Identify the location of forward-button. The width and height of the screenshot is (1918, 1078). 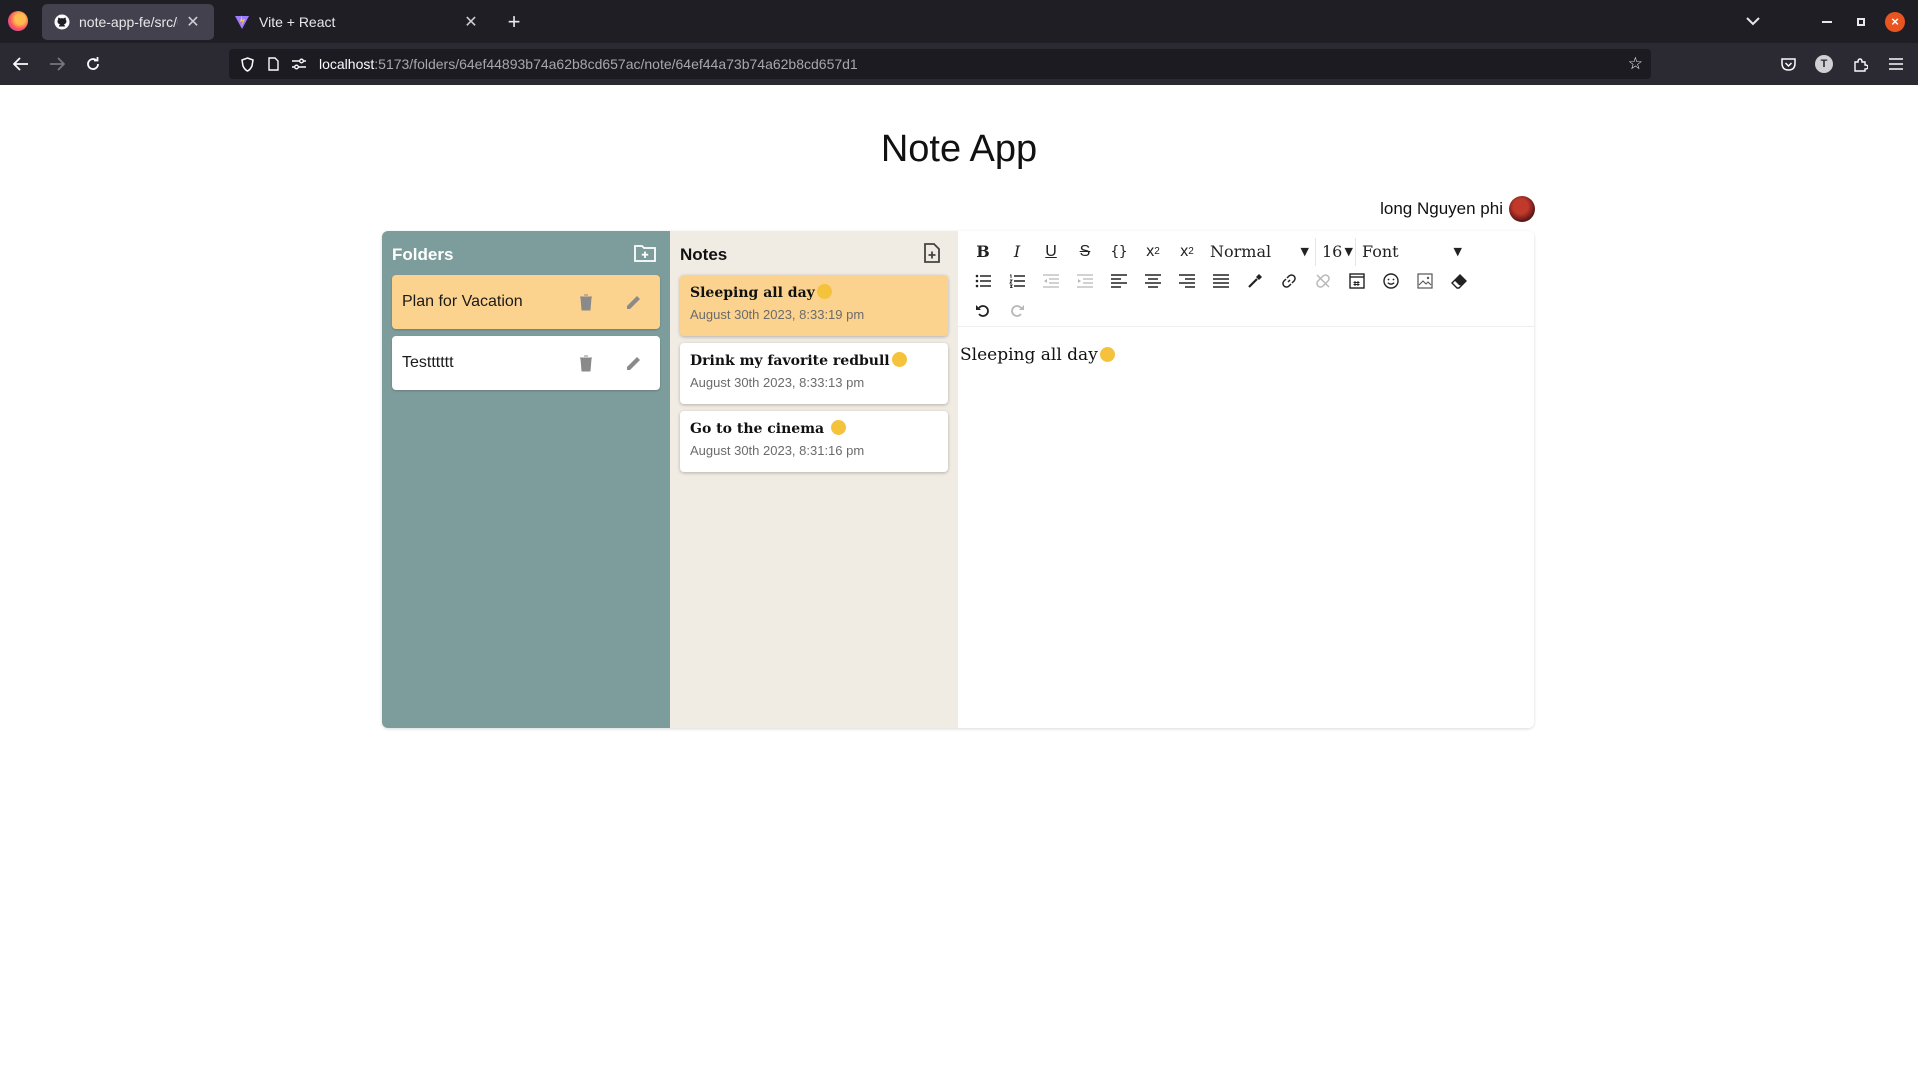
(57, 64).